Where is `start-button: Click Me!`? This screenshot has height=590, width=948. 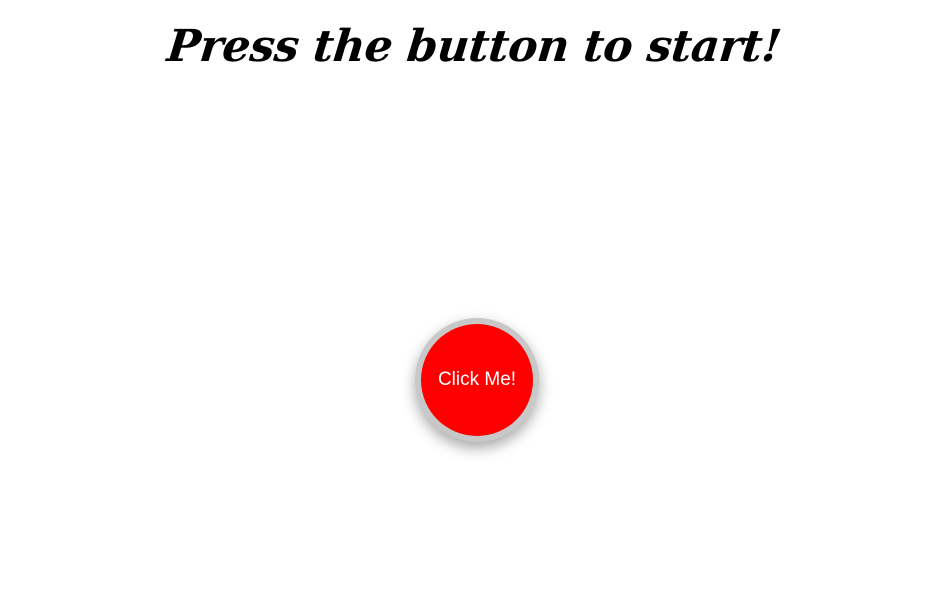
start-button: Click Me! is located at coordinates (477, 380).